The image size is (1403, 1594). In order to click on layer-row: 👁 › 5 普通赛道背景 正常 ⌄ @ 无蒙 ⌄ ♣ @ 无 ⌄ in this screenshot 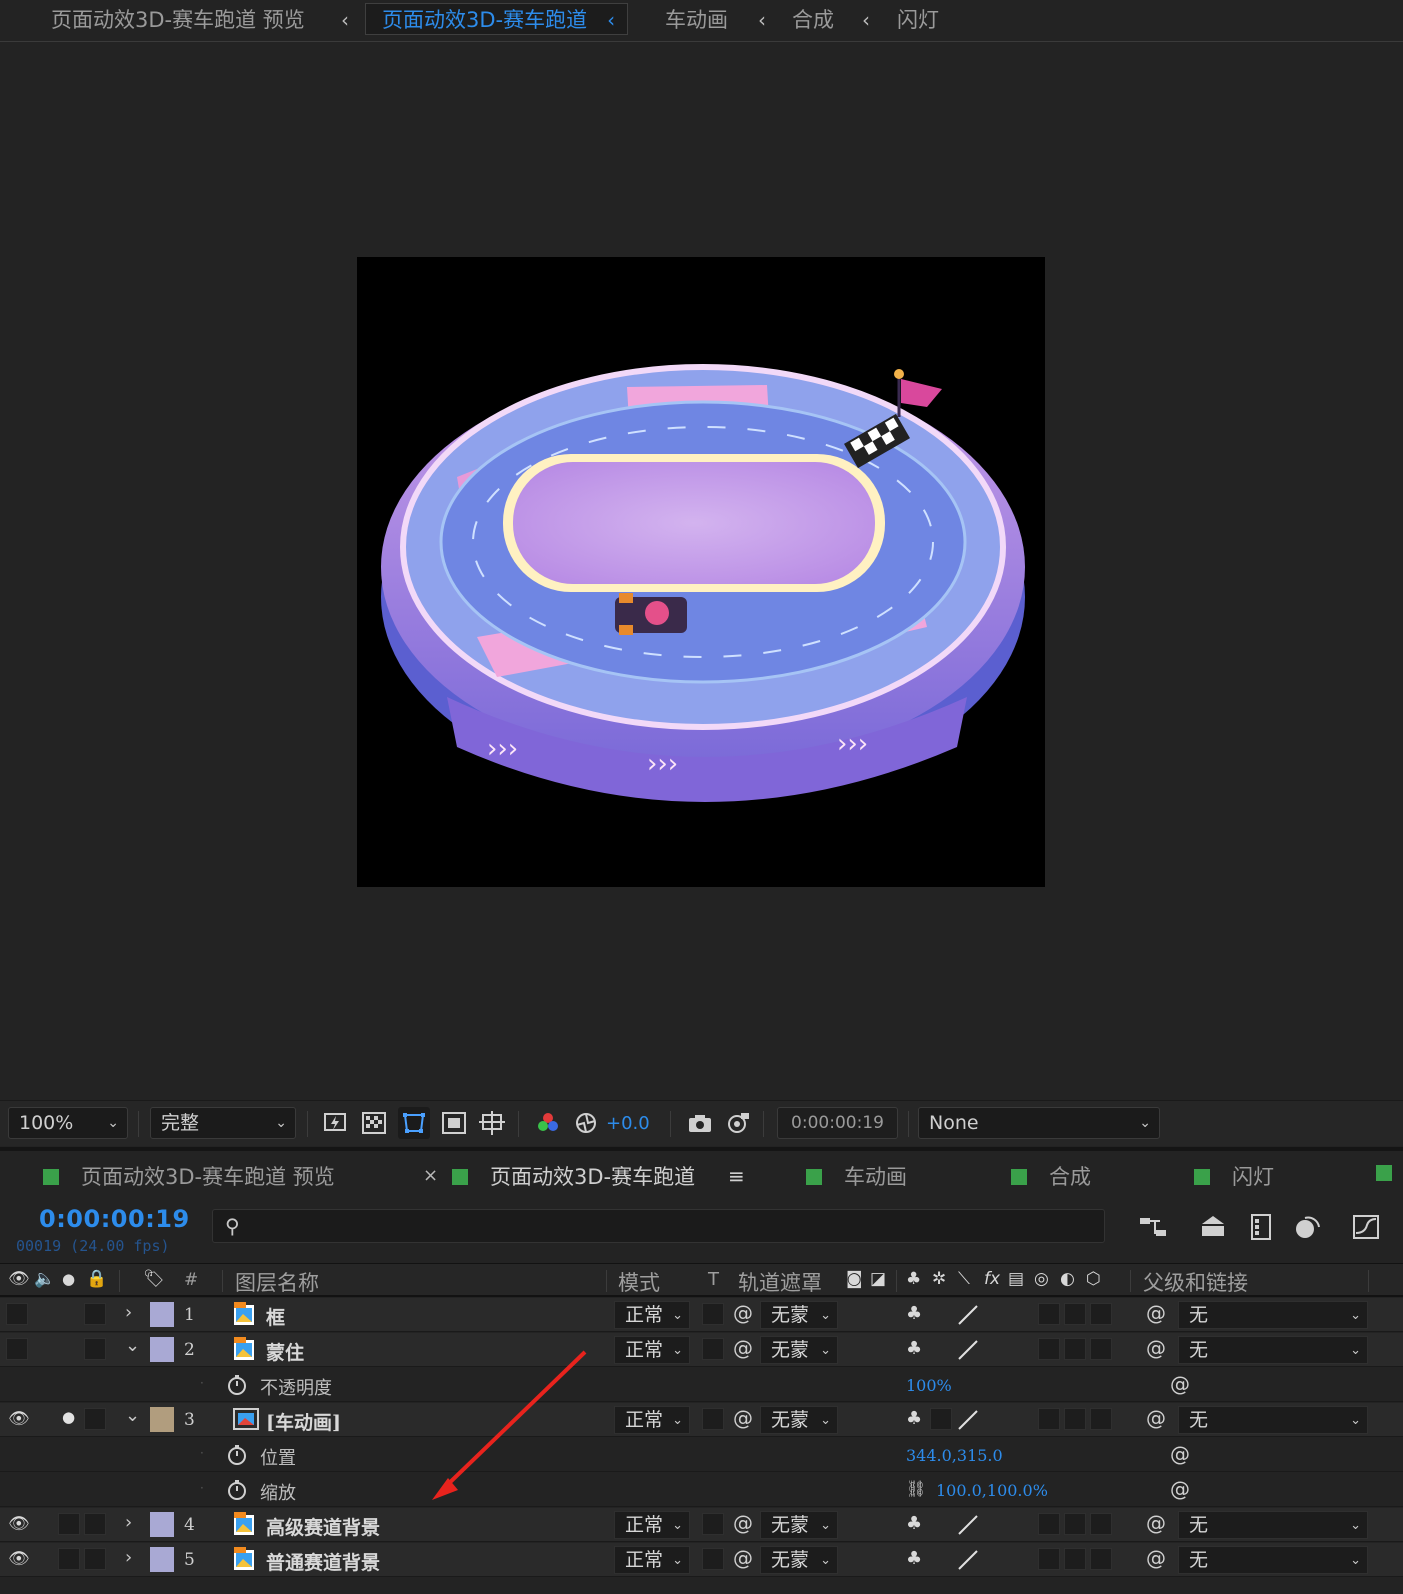, I will do `click(701, 1560)`.